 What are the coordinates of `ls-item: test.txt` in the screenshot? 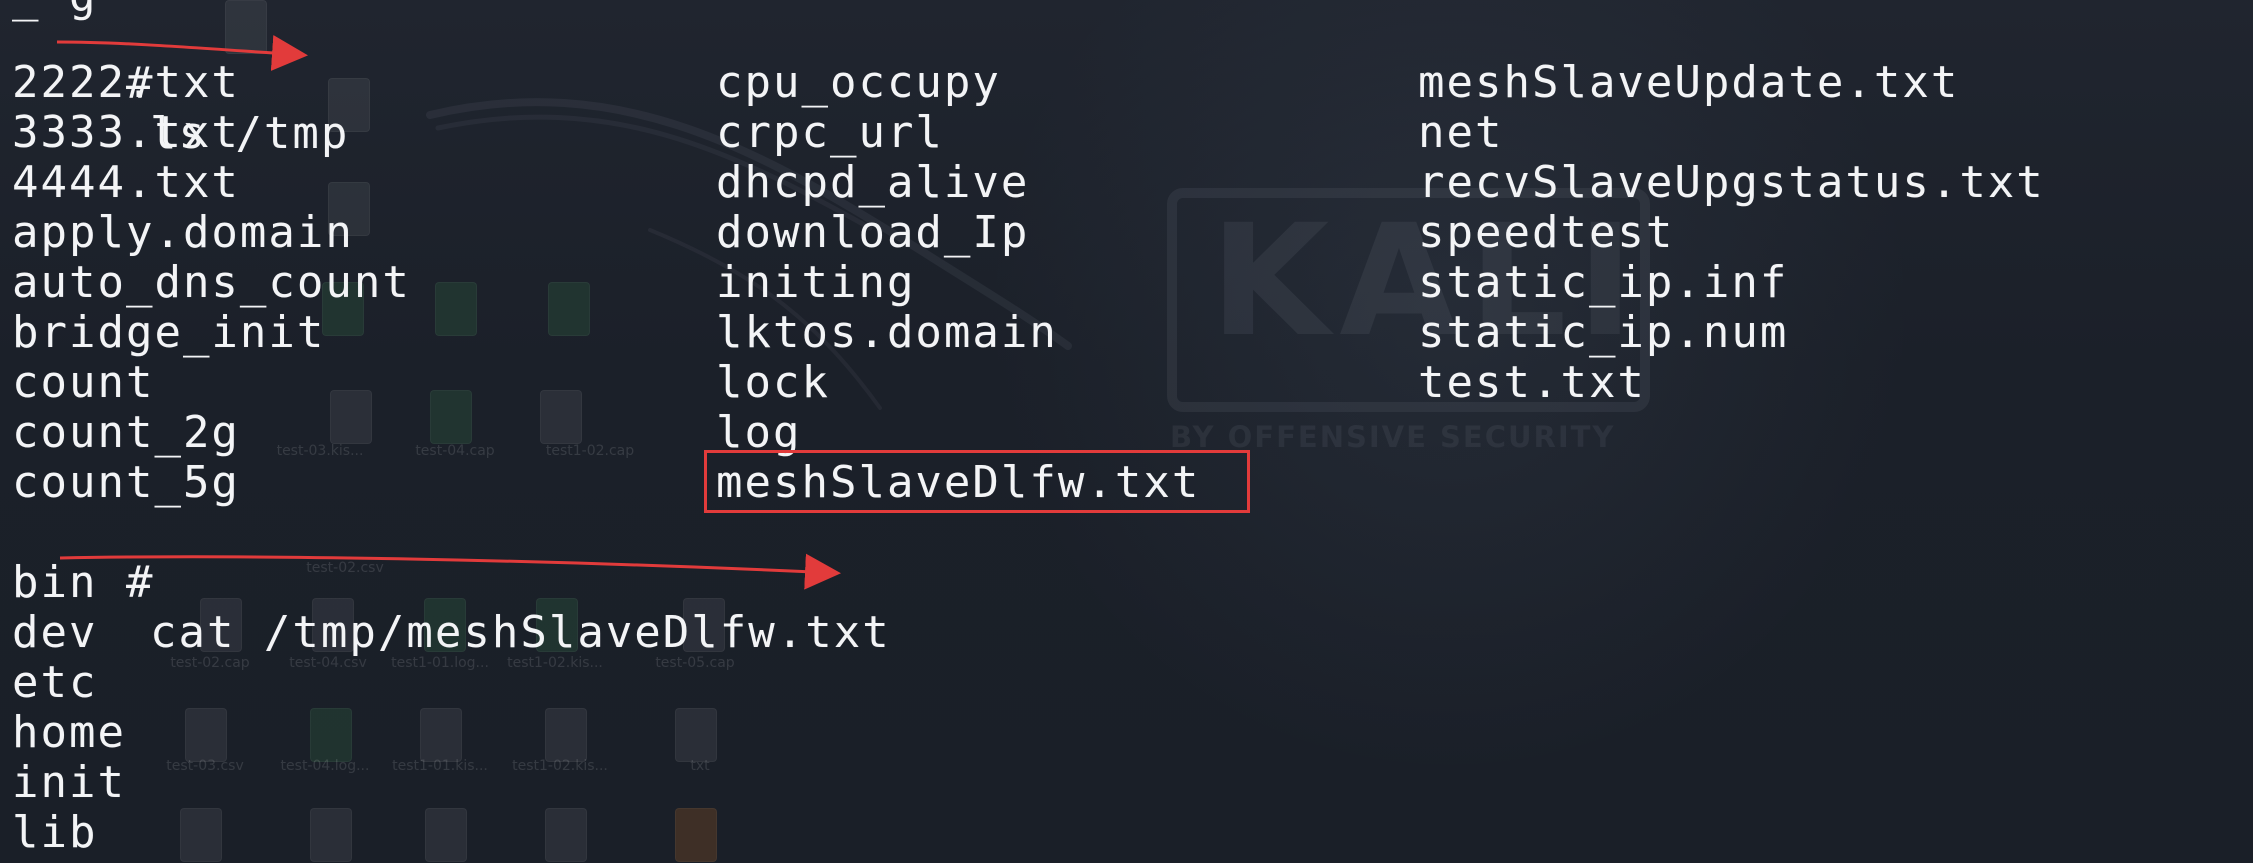 It's located at (1532, 382).